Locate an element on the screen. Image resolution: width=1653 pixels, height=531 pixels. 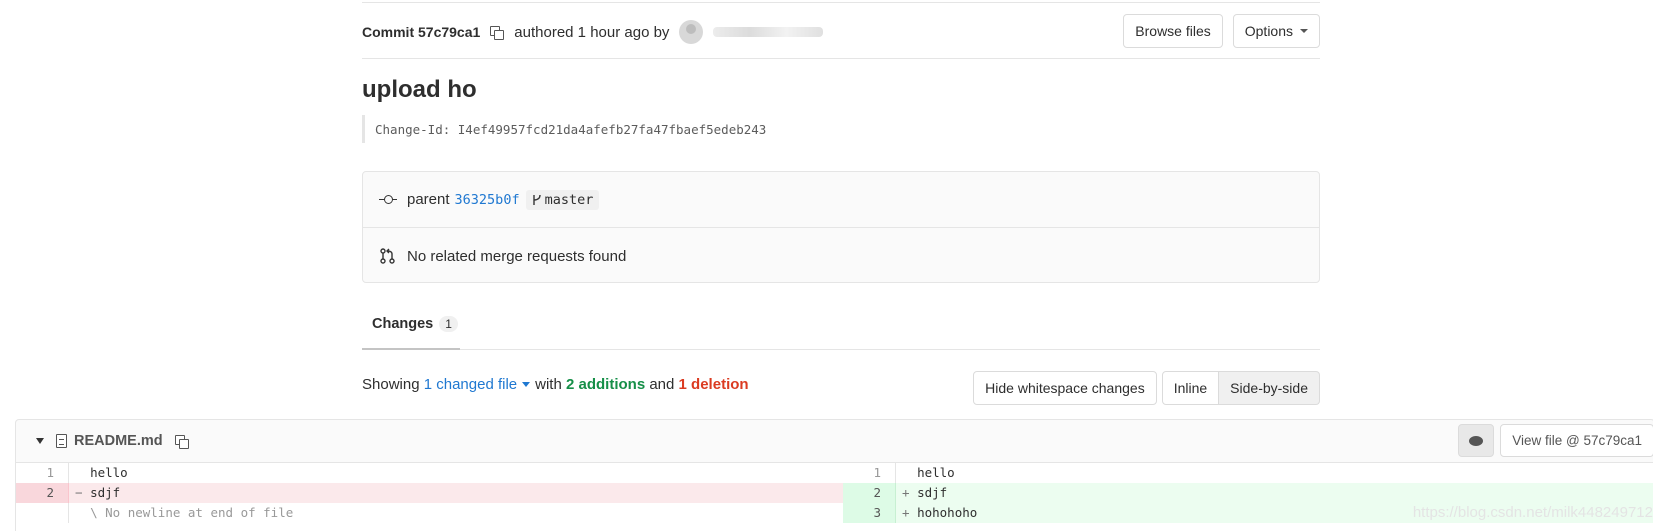
side-by-side-label: Side-by-side is located at coordinates (1269, 388).